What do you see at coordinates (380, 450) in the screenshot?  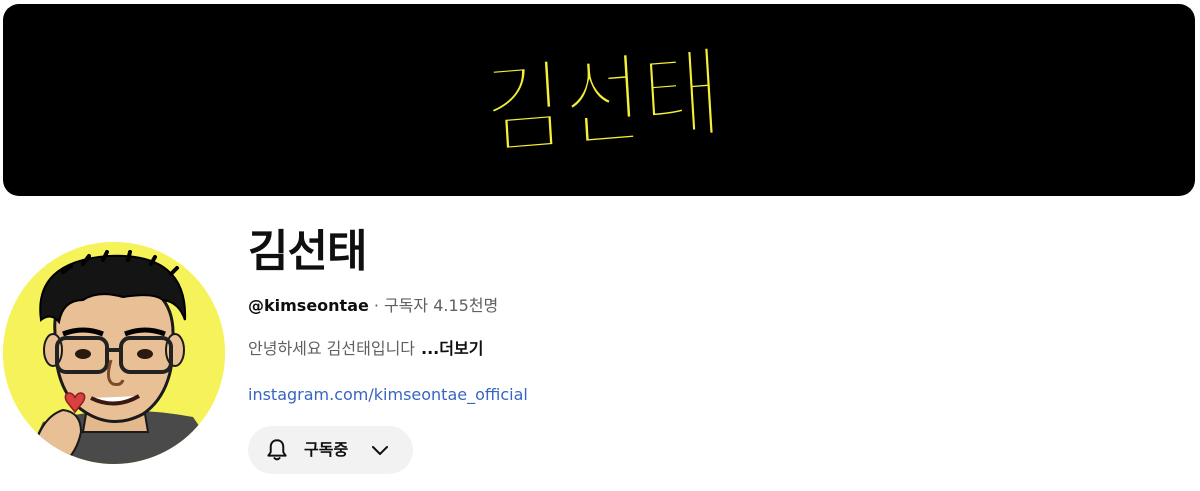 I see `chevron-down-icon` at bounding box center [380, 450].